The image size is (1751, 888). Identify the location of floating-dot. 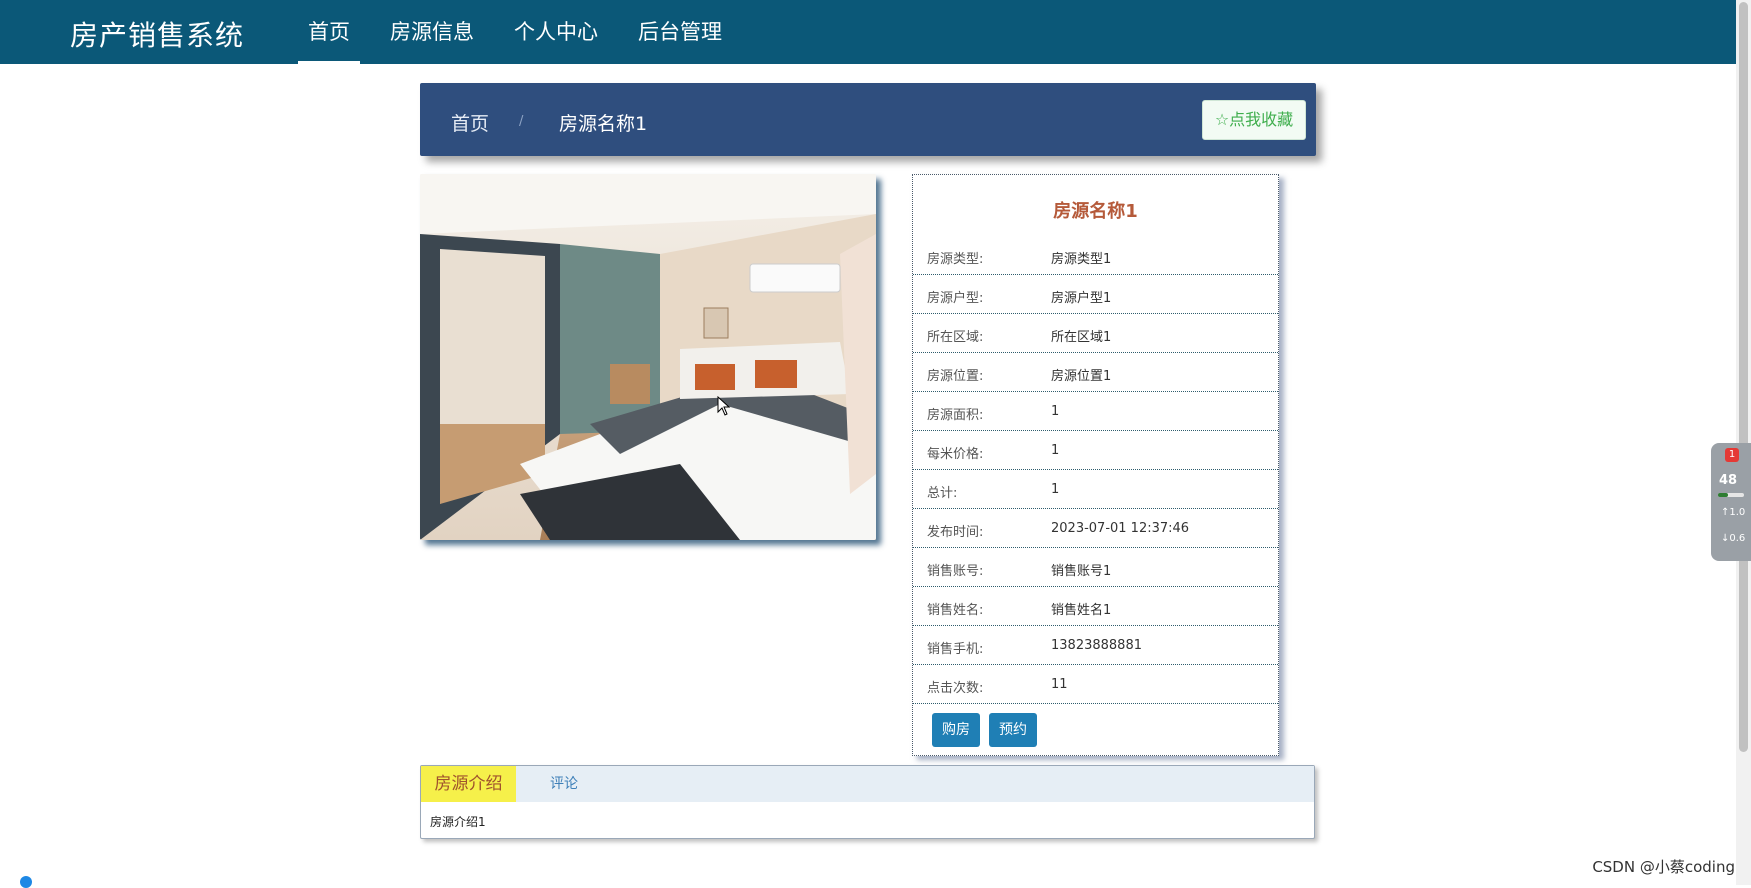
(26, 882).